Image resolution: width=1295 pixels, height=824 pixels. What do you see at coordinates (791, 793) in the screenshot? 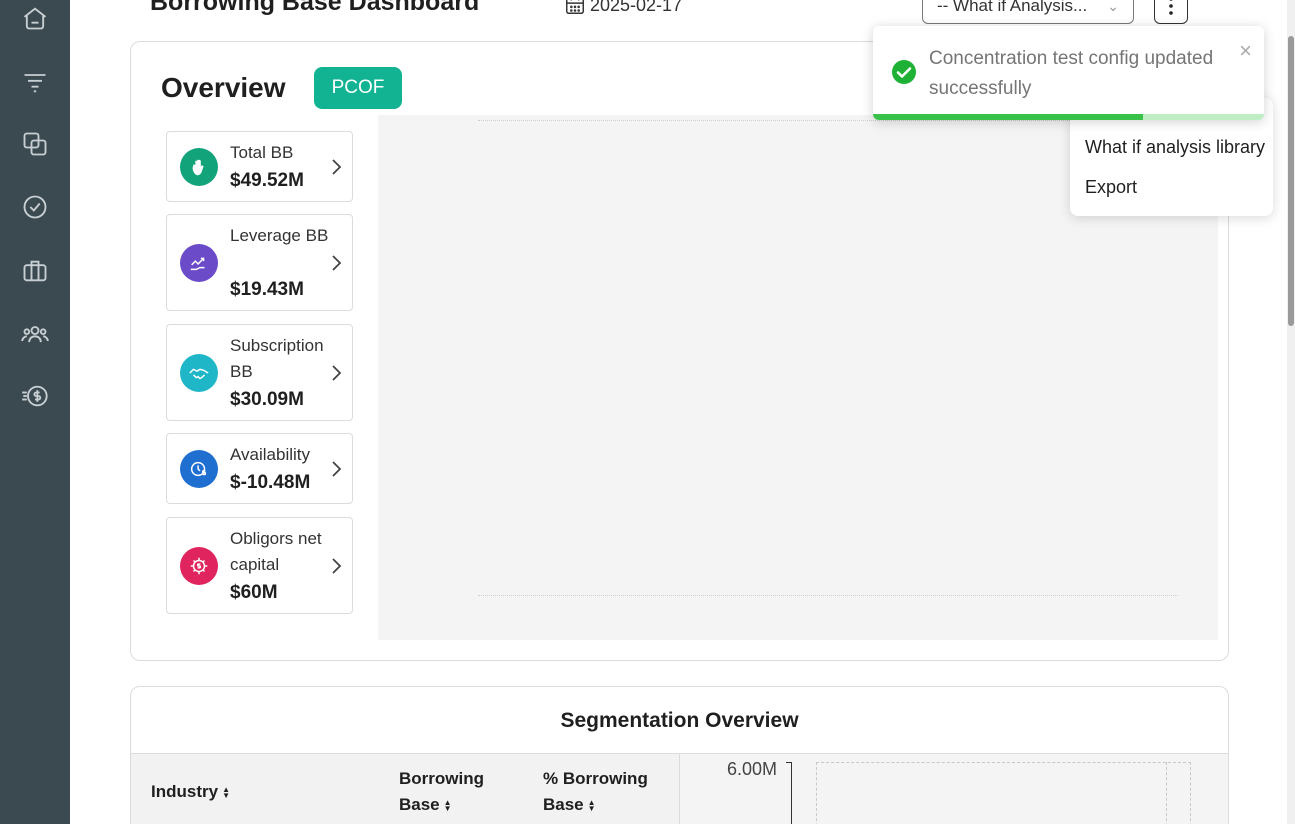
I see `y-axis` at bounding box center [791, 793].